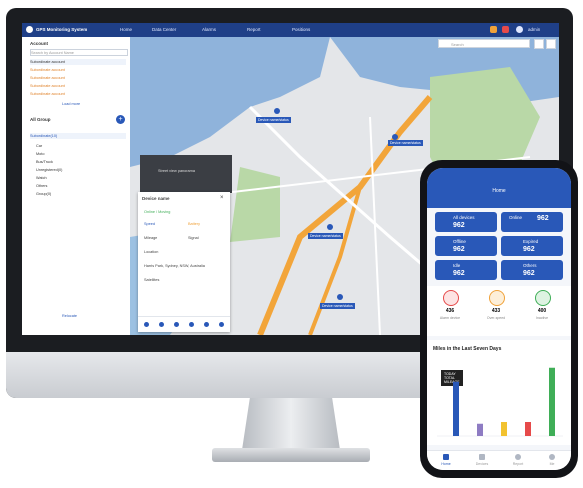 The image size is (583, 488). I want to click on popup-field: Location, so click(151, 252).